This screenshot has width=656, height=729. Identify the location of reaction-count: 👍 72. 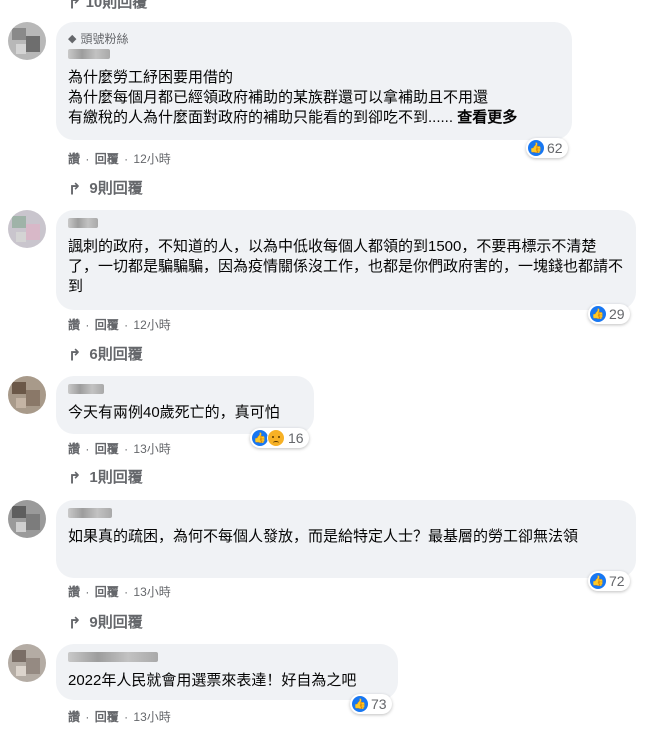
(609, 581).